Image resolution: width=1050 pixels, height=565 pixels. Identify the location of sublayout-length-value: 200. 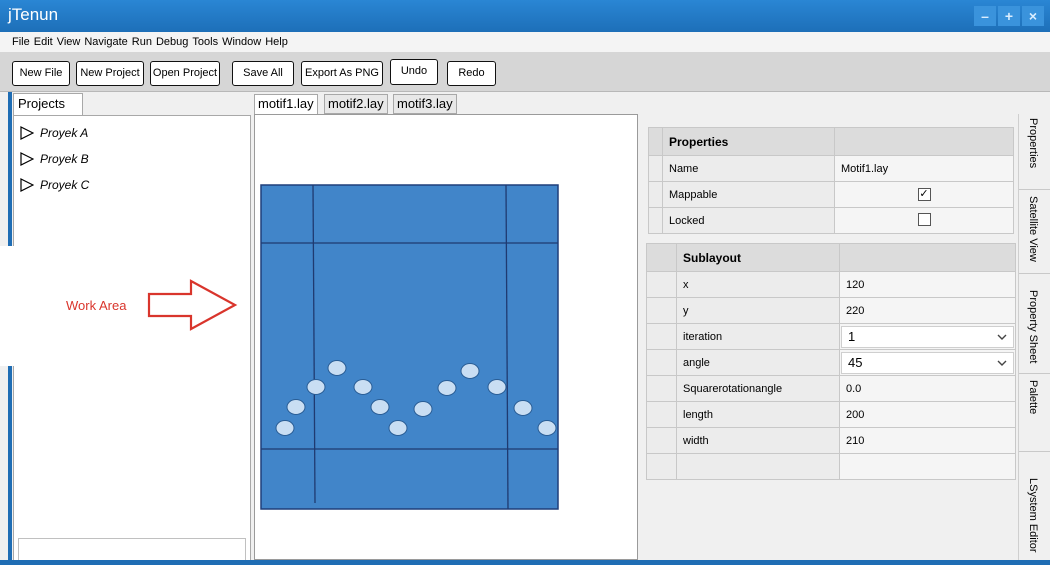
(927, 414).